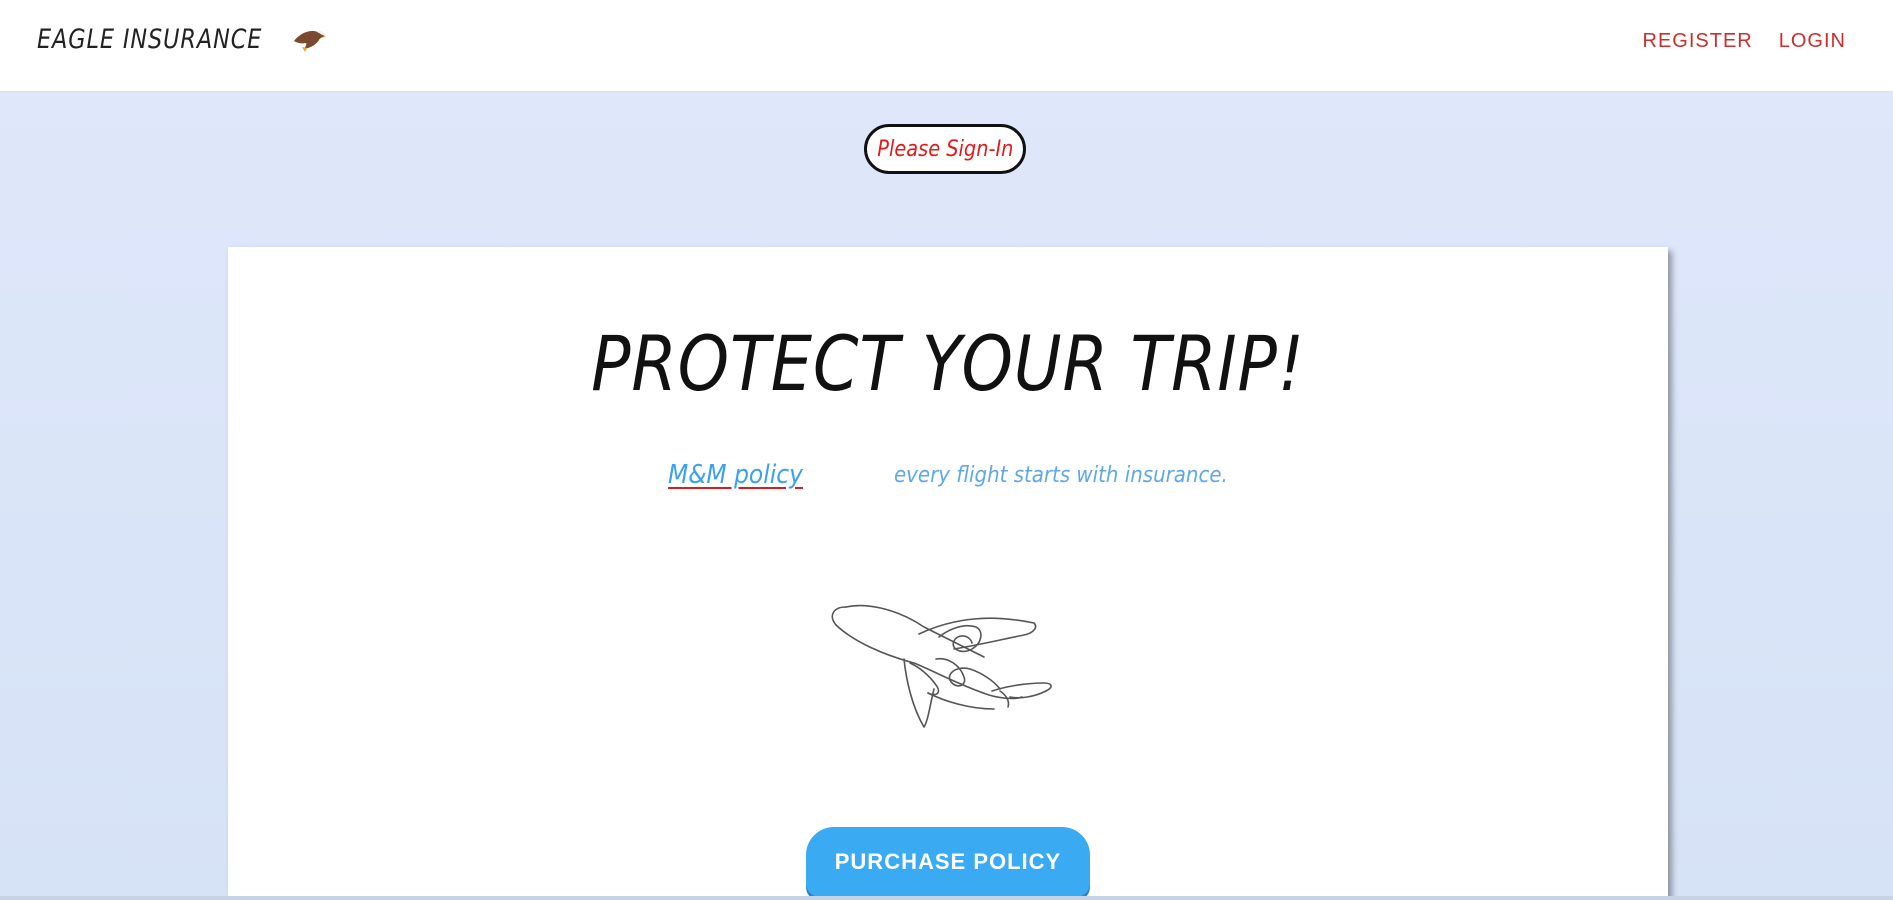  I want to click on hero-headline: PROTECT YOUR TRIP!, so click(948, 363).